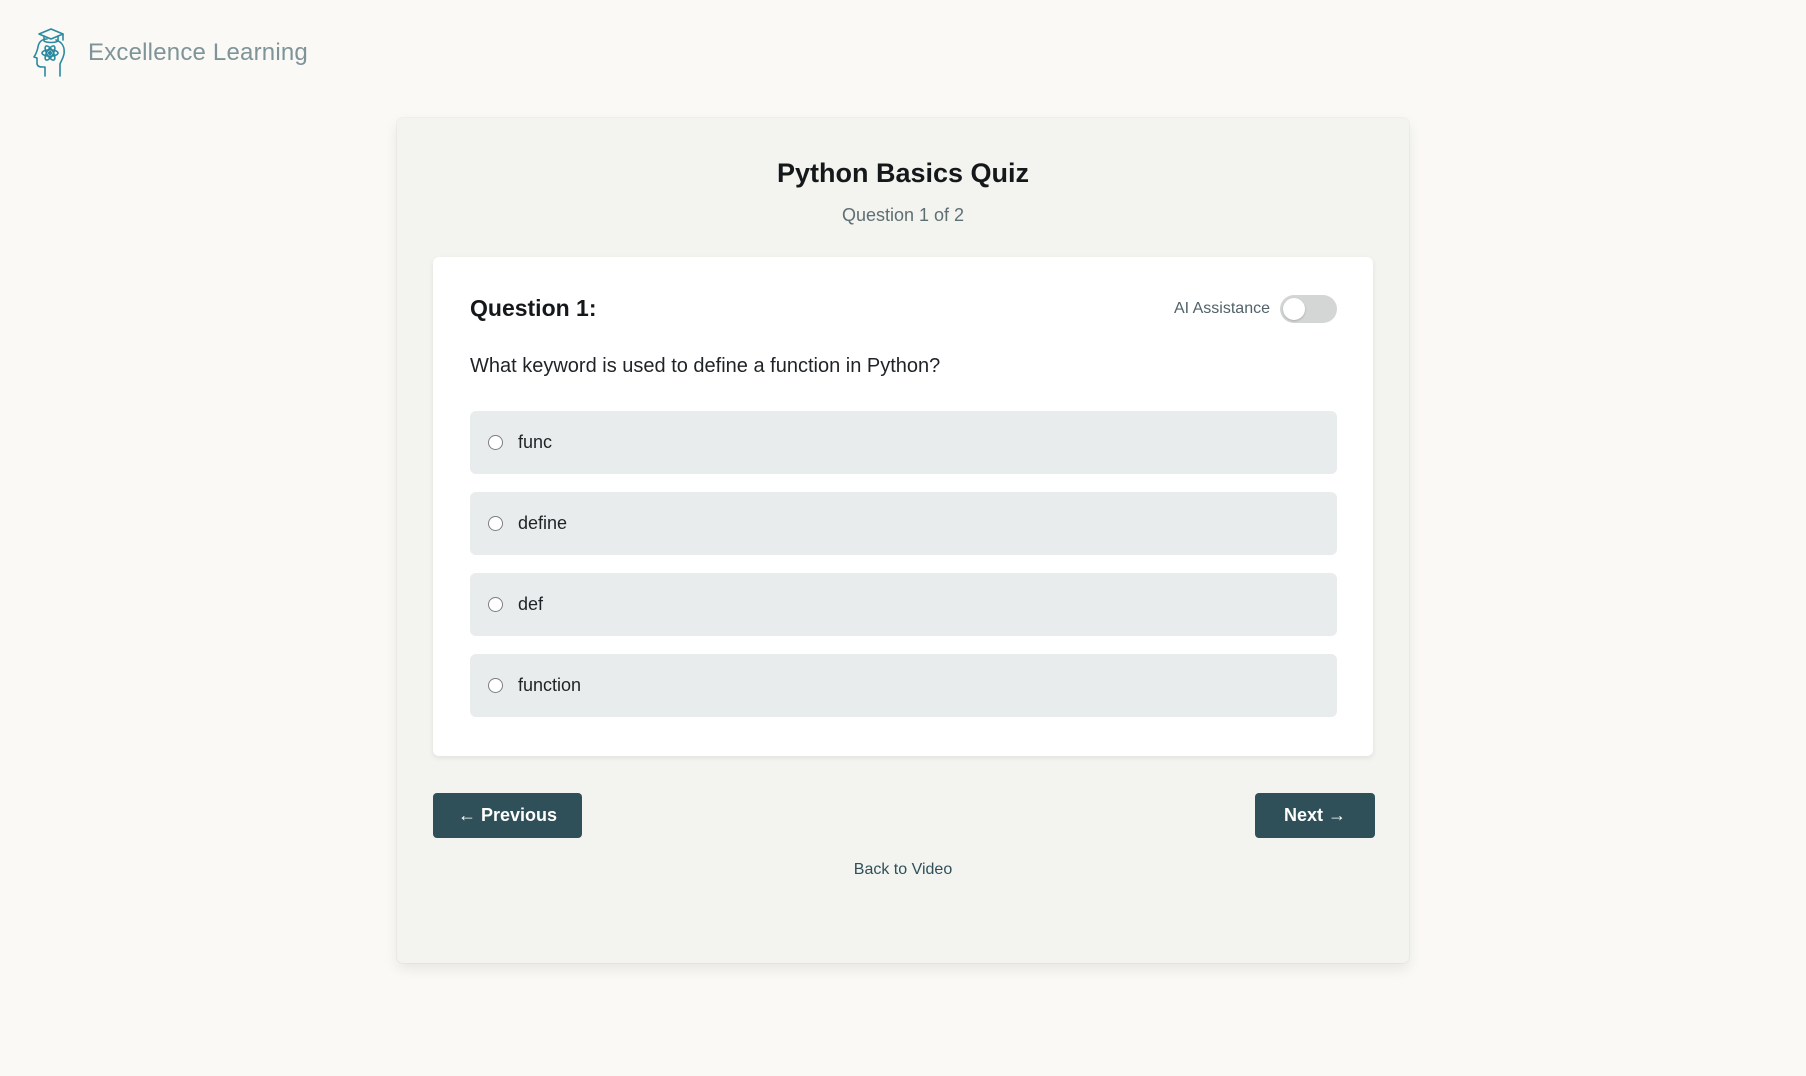 Image resolution: width=1806 pixels, height=1076 pixels. Describe the element at coordinates (1294, 309) in the screenshot. I see `toggle-knob` at that location.